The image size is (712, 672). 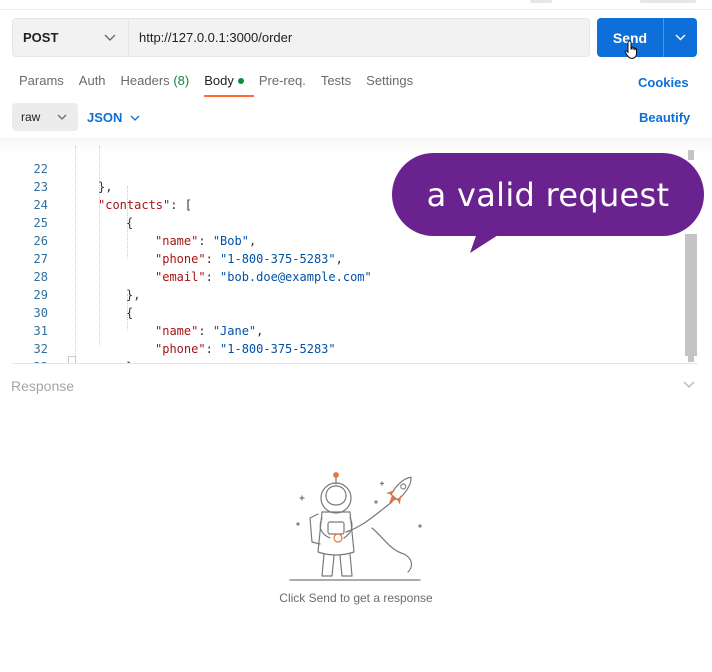 What do you see at coordinates (356, 598) in the screenshot?
I see `empty-response-hint: Click Send to get a response` at bounding box center [356, 598].